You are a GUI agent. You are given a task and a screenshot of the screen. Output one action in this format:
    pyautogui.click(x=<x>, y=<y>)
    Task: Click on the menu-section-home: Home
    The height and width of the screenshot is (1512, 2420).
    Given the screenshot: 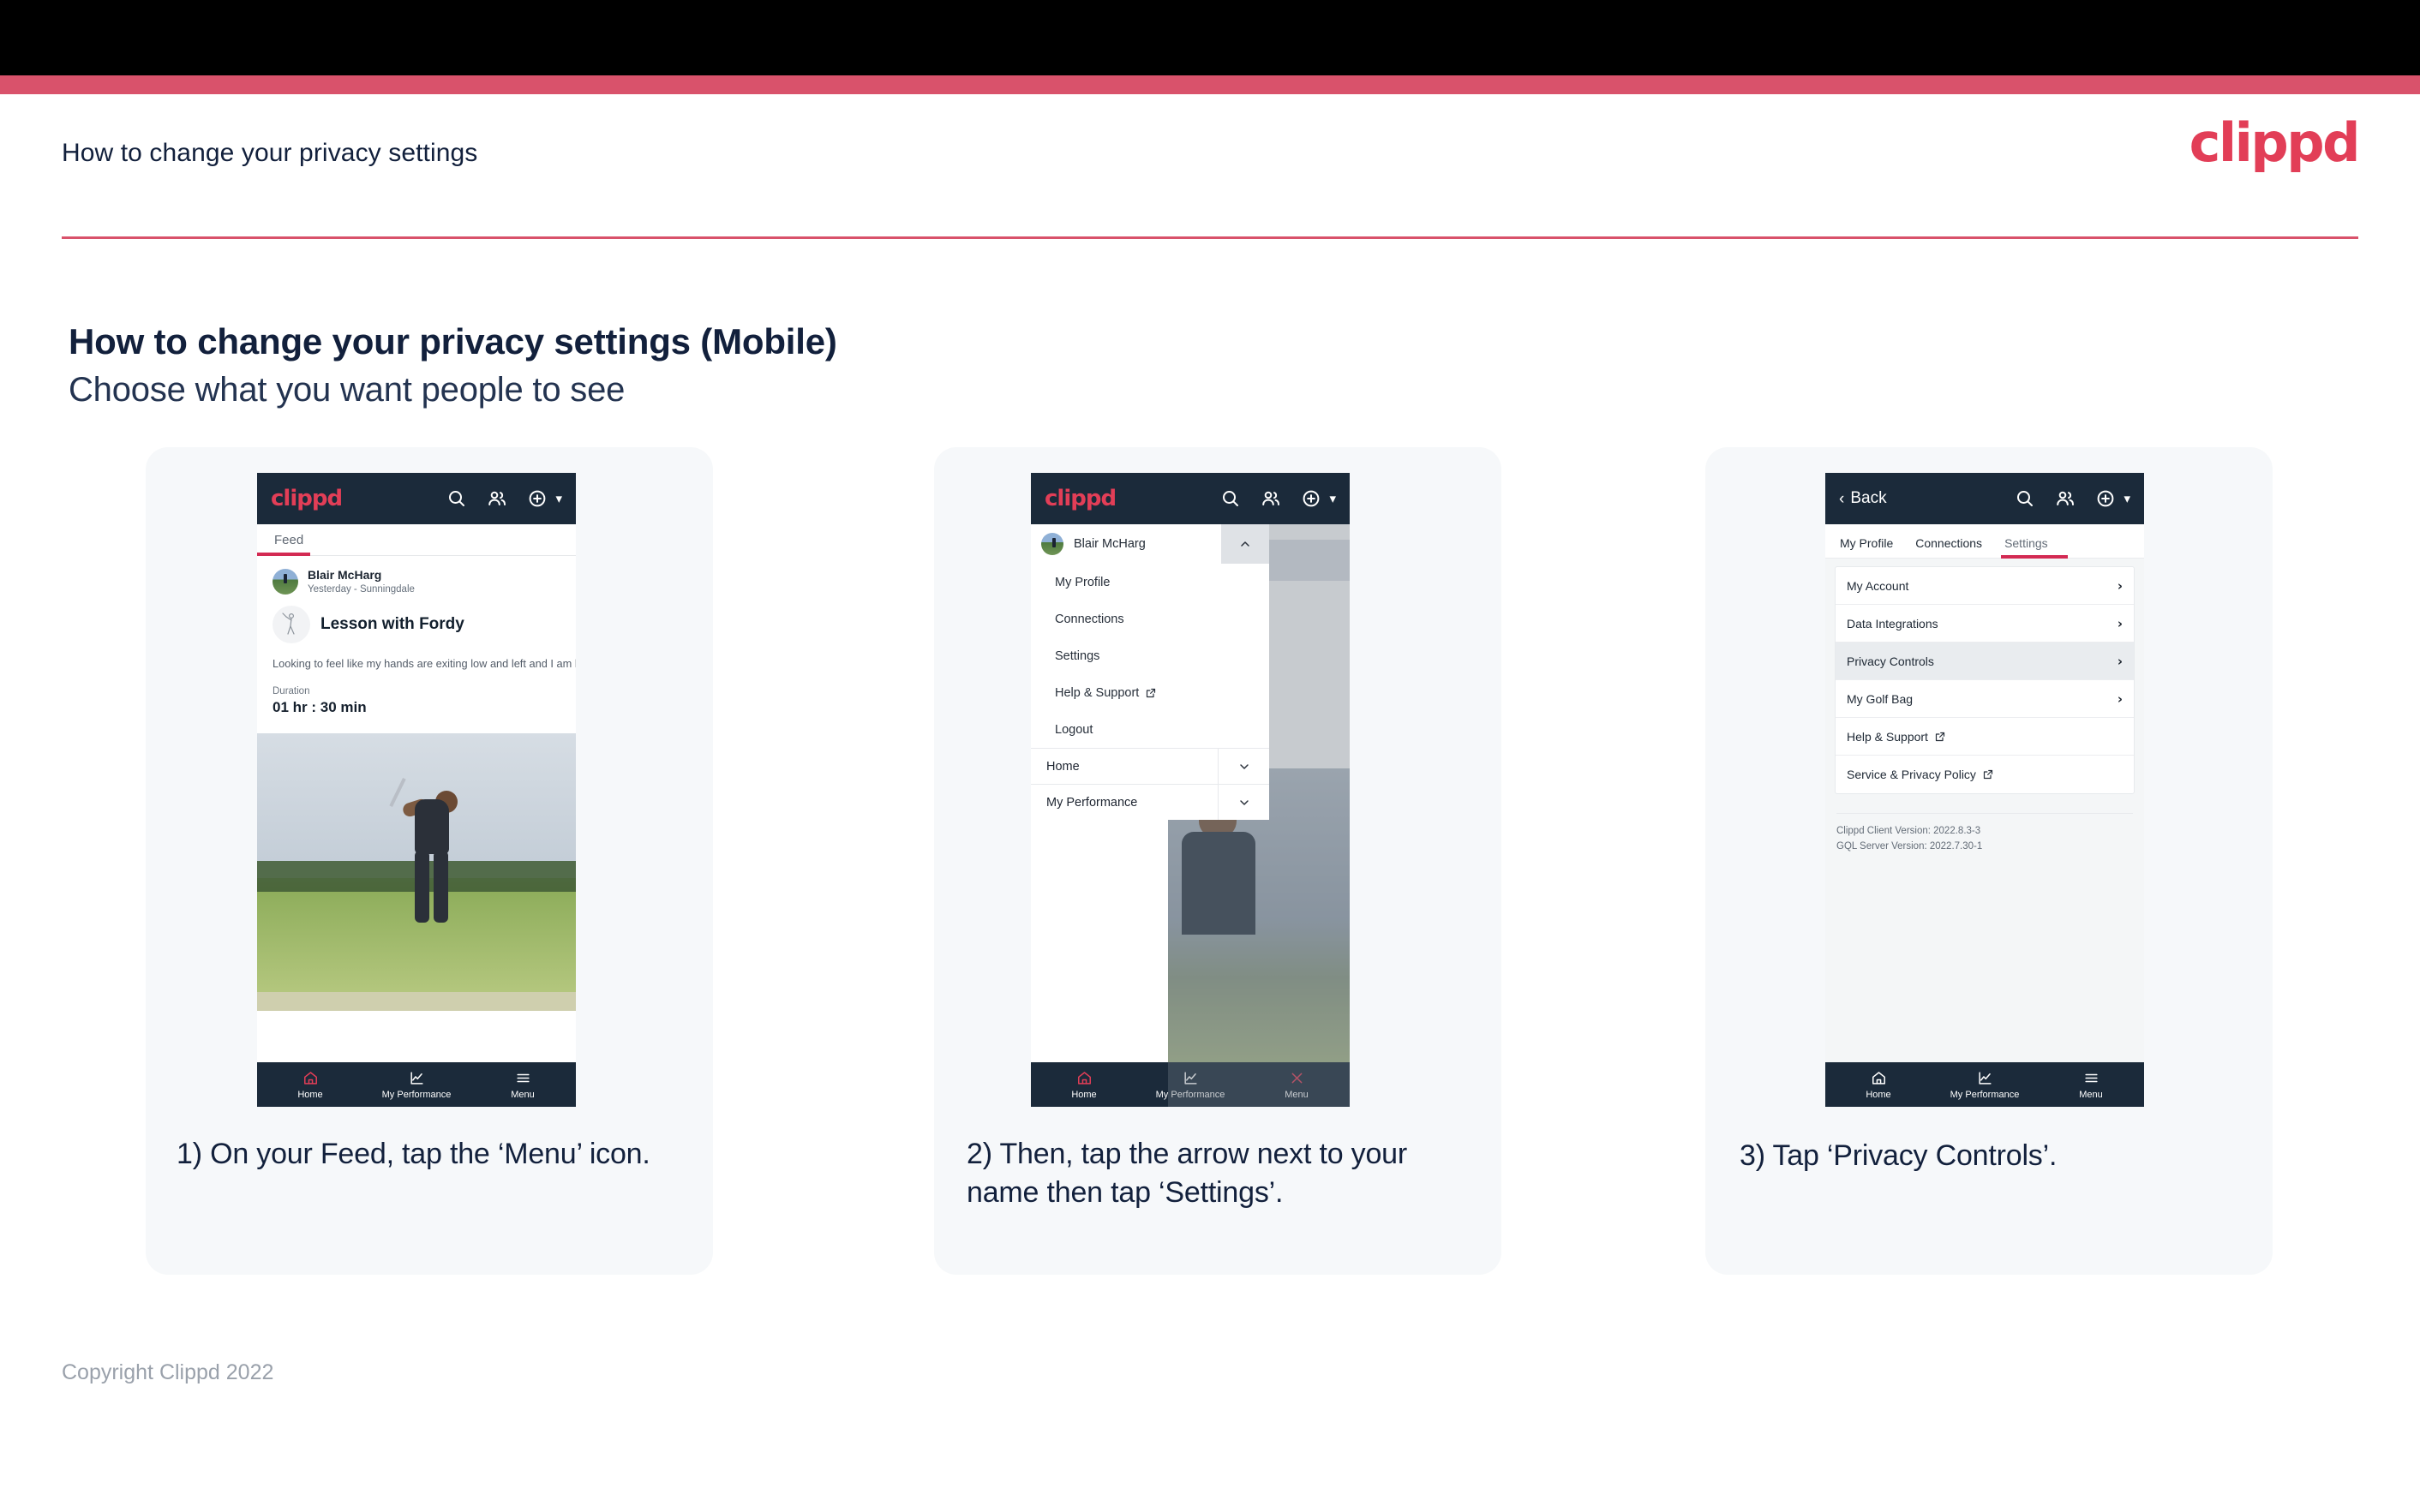 What is the action you would take?
    pyautogui.click(x=1150, y=766)
    